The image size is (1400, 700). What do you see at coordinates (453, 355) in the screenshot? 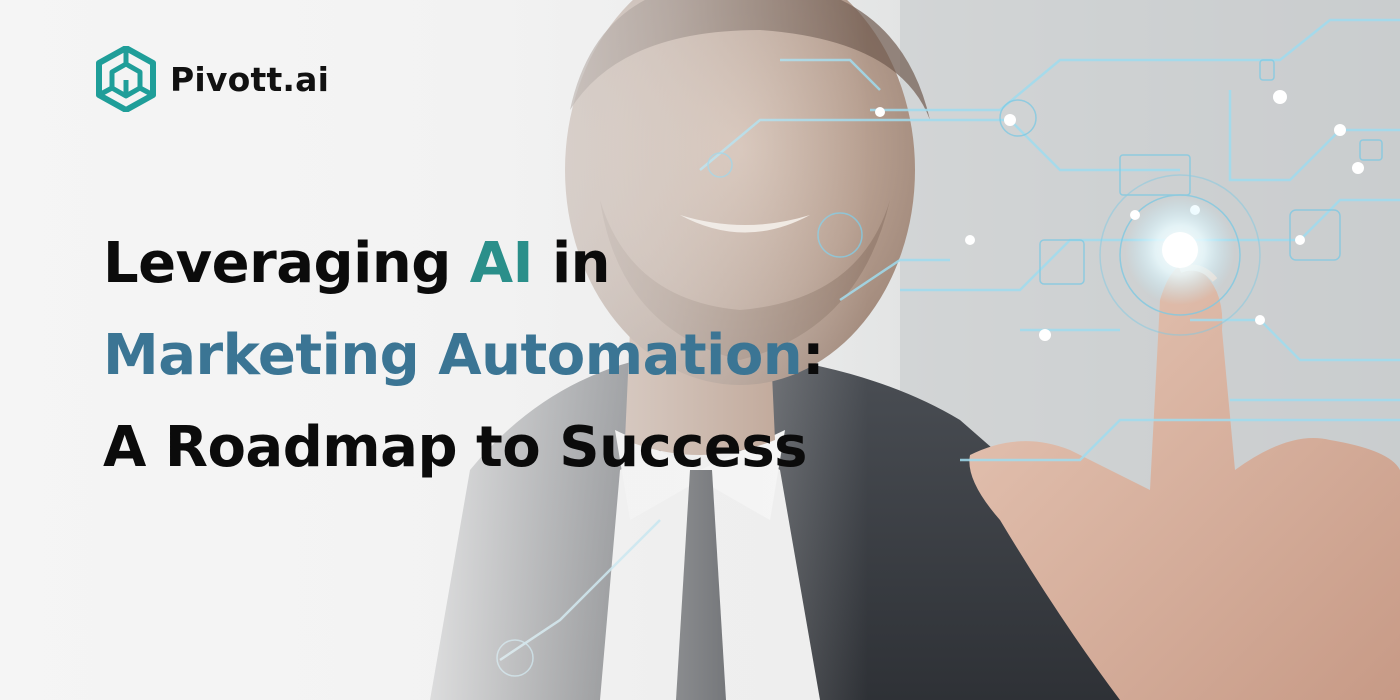
I see `headline-accent-marketing: Marketing Automation` at bounding box center [453, 355].